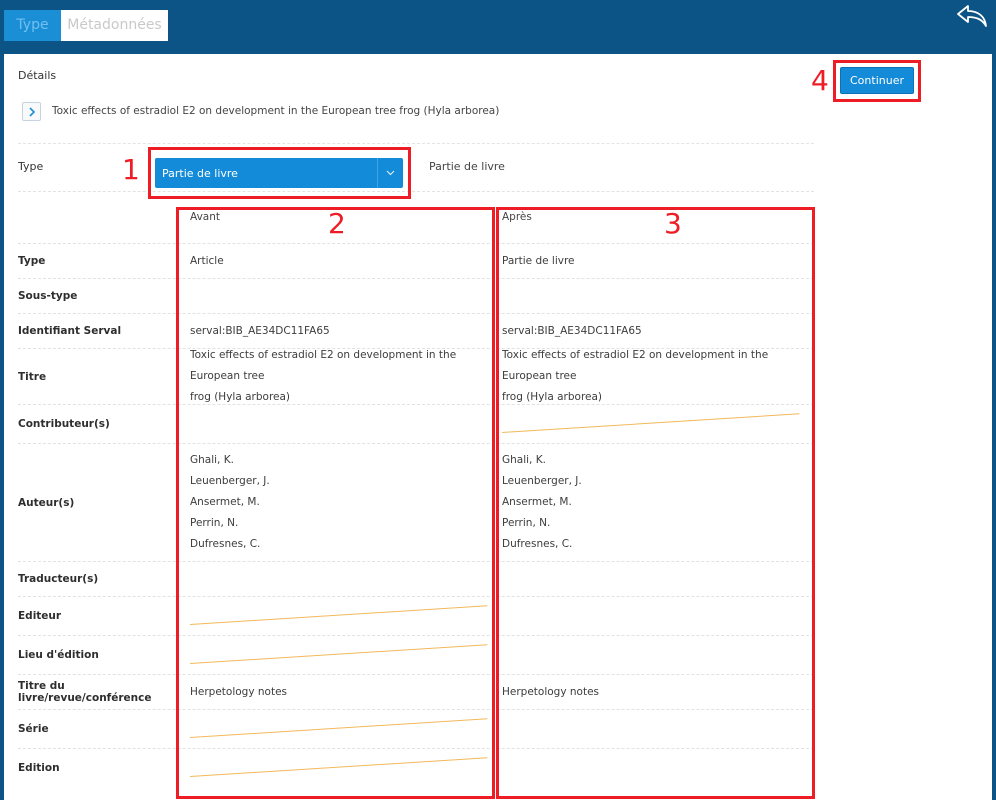 Image resolution: width=996 pixels, height=800 pixels. What do you see at coordinates (658, 692) in the screenshot?
I see `cell-after: Herpetology notes` at bounding box center [658, 692].